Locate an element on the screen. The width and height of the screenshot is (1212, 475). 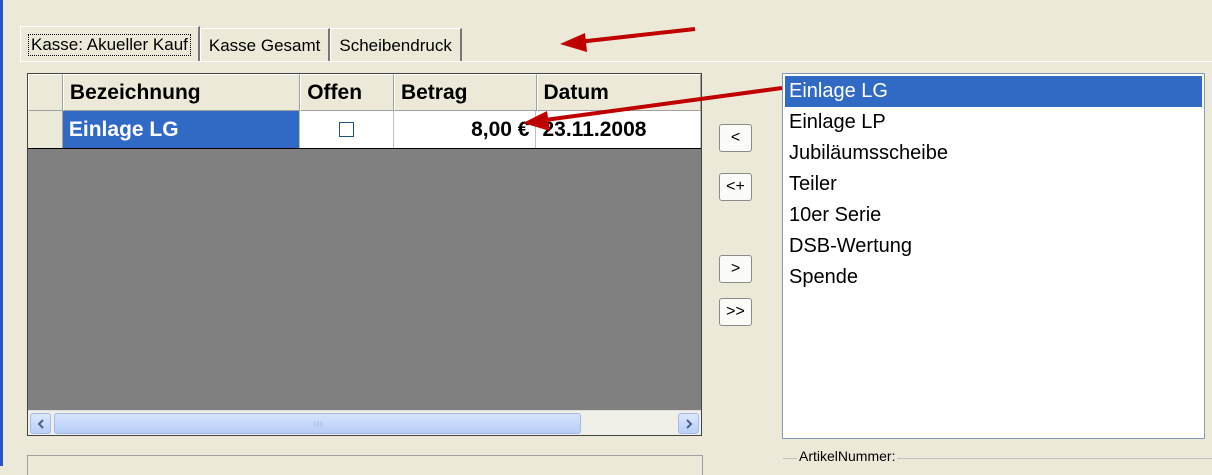
annotation-arrows is located at coordinates (653, 79).